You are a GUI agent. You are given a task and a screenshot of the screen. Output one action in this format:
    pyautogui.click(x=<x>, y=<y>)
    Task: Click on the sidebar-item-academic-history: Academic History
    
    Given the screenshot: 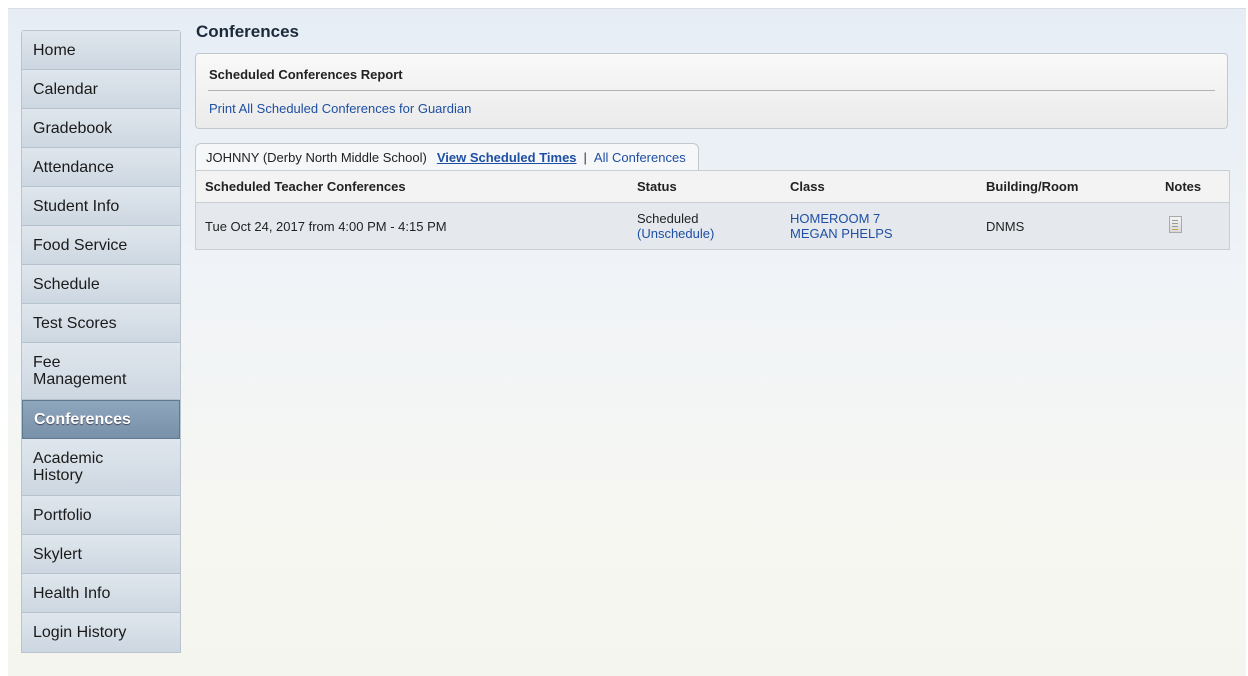 What is the action you would take?
    pyautogui.click(x=101, y=467)
    